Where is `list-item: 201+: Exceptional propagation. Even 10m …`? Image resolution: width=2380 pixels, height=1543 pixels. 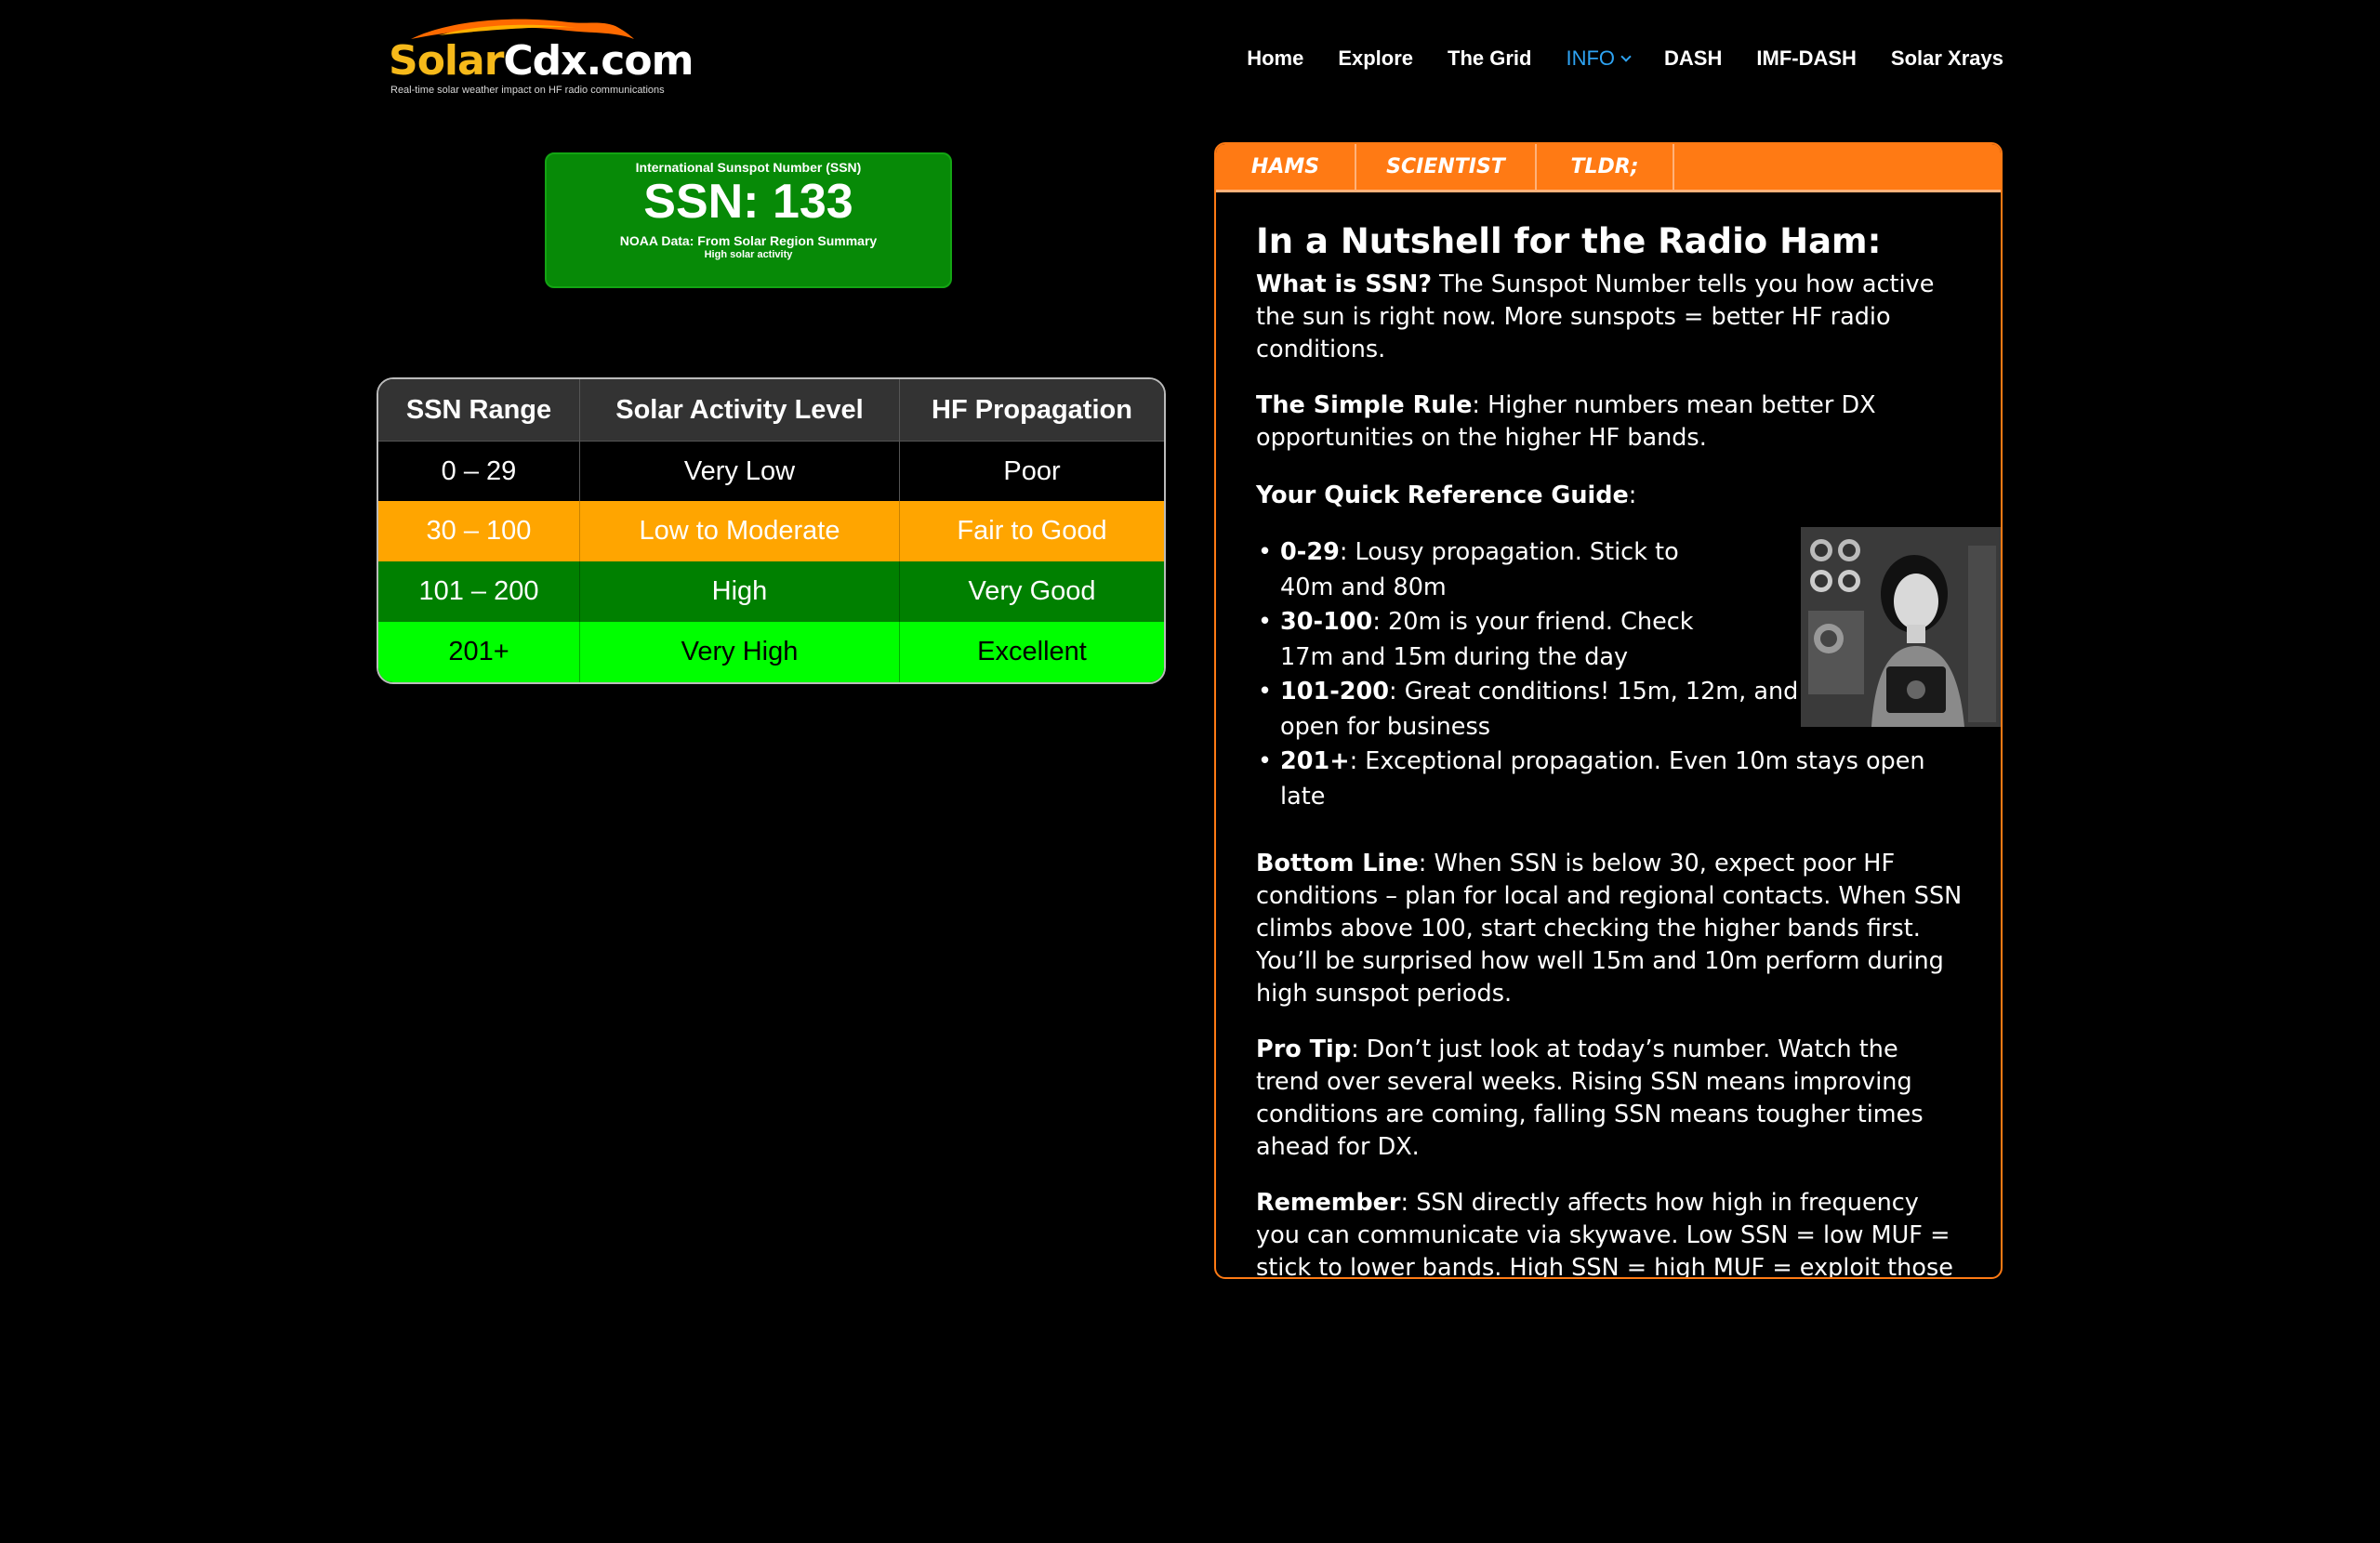
list-item: 201+: Exceptional propagation. Even 10m … is located at coordinates (1611, 779).